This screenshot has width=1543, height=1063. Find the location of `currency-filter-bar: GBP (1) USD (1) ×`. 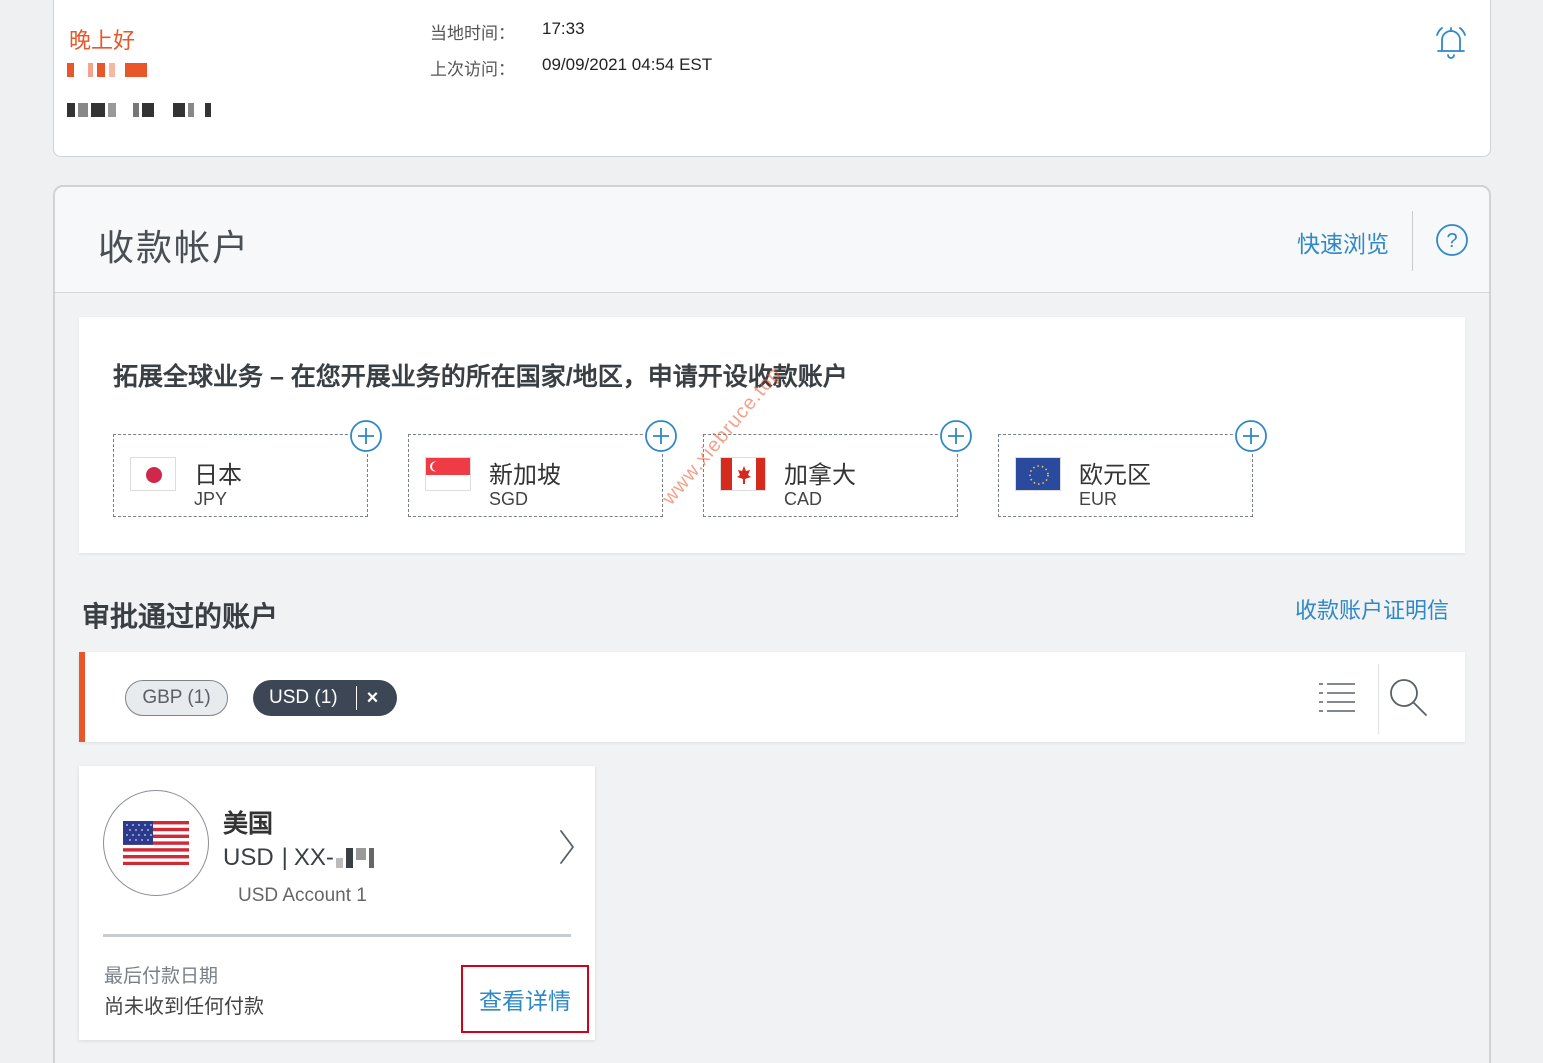

currency-filter-bar: GBP (1) USD (1) × is located at coordinates (772, 697).